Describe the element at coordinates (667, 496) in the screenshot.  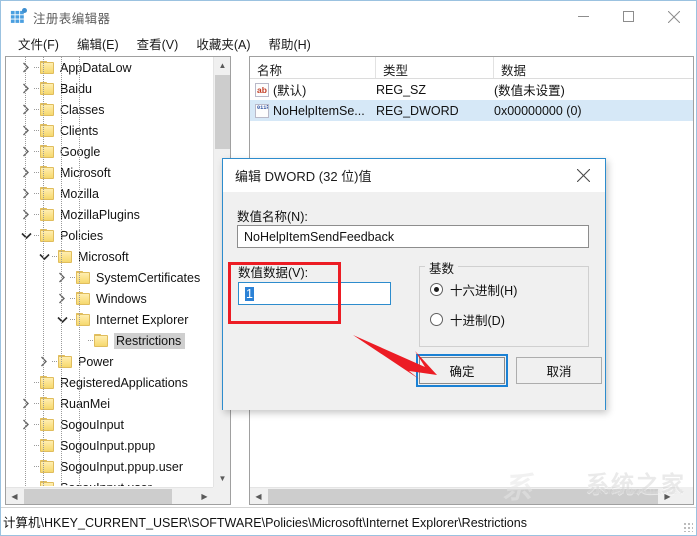
I see `list-scroll-right-button: ▶` at that location.